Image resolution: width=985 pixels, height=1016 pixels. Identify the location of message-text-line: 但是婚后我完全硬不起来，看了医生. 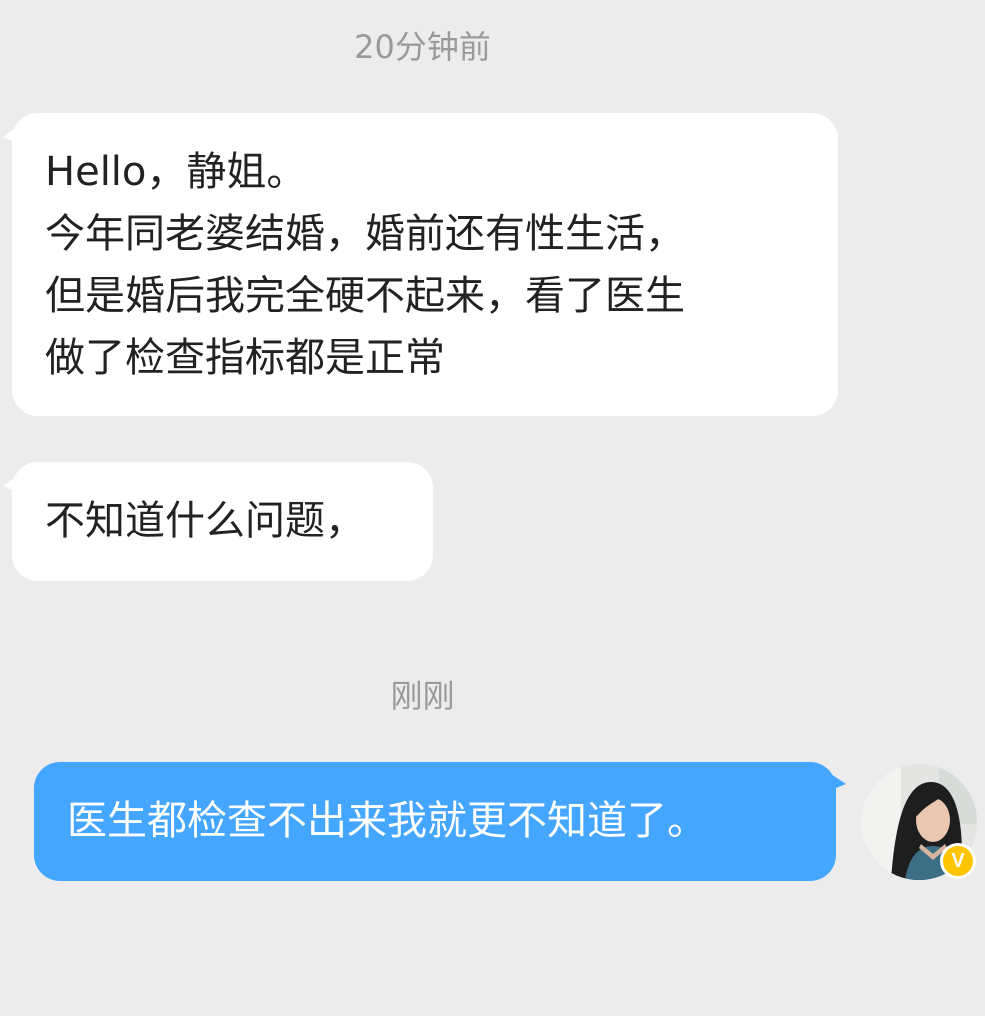
(365, 296).